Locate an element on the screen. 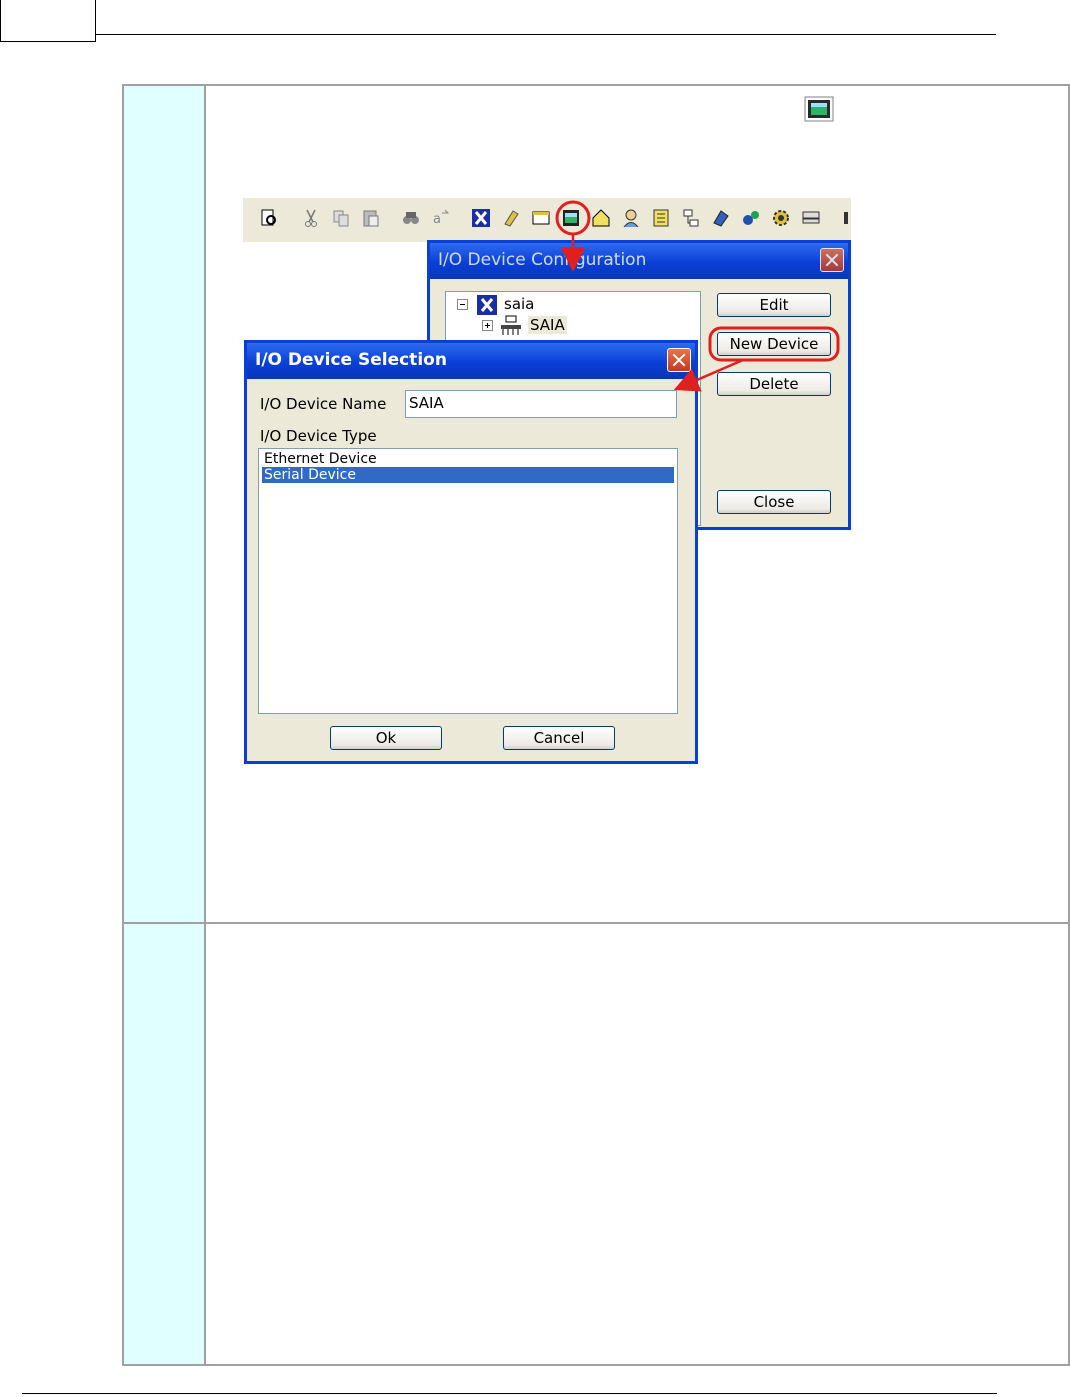 The height and width of the screenshot is (1397, 1070). io-device-config-icon is located at coordinates (819, 109).